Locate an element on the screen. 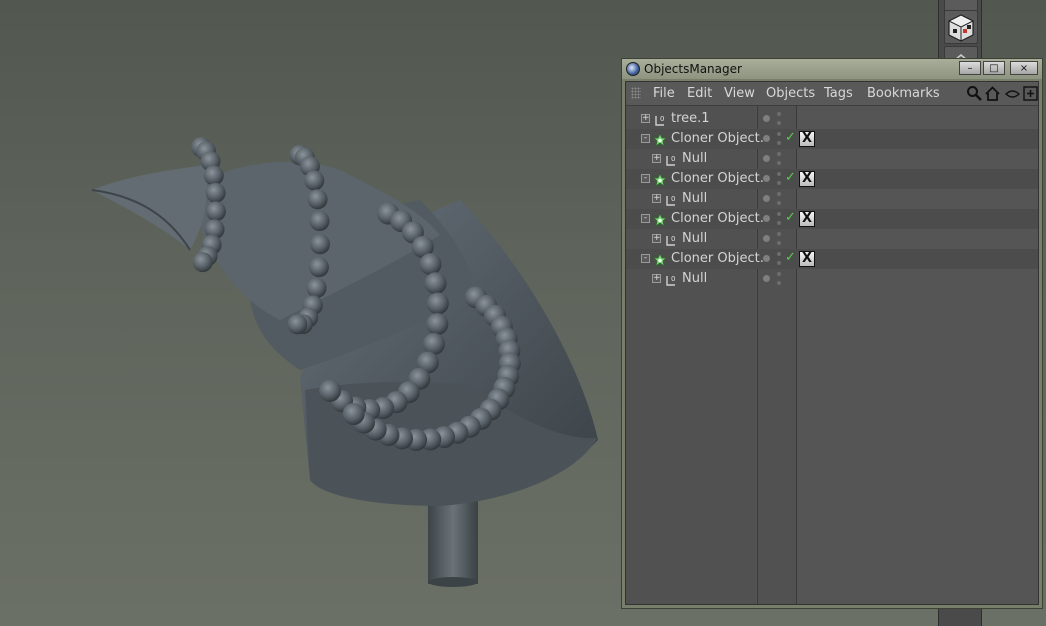 This screenshot has width=1046, height=626. menu-bar: File Edit View Objects Tags Bookmarks is located at coordinates (832, 94).